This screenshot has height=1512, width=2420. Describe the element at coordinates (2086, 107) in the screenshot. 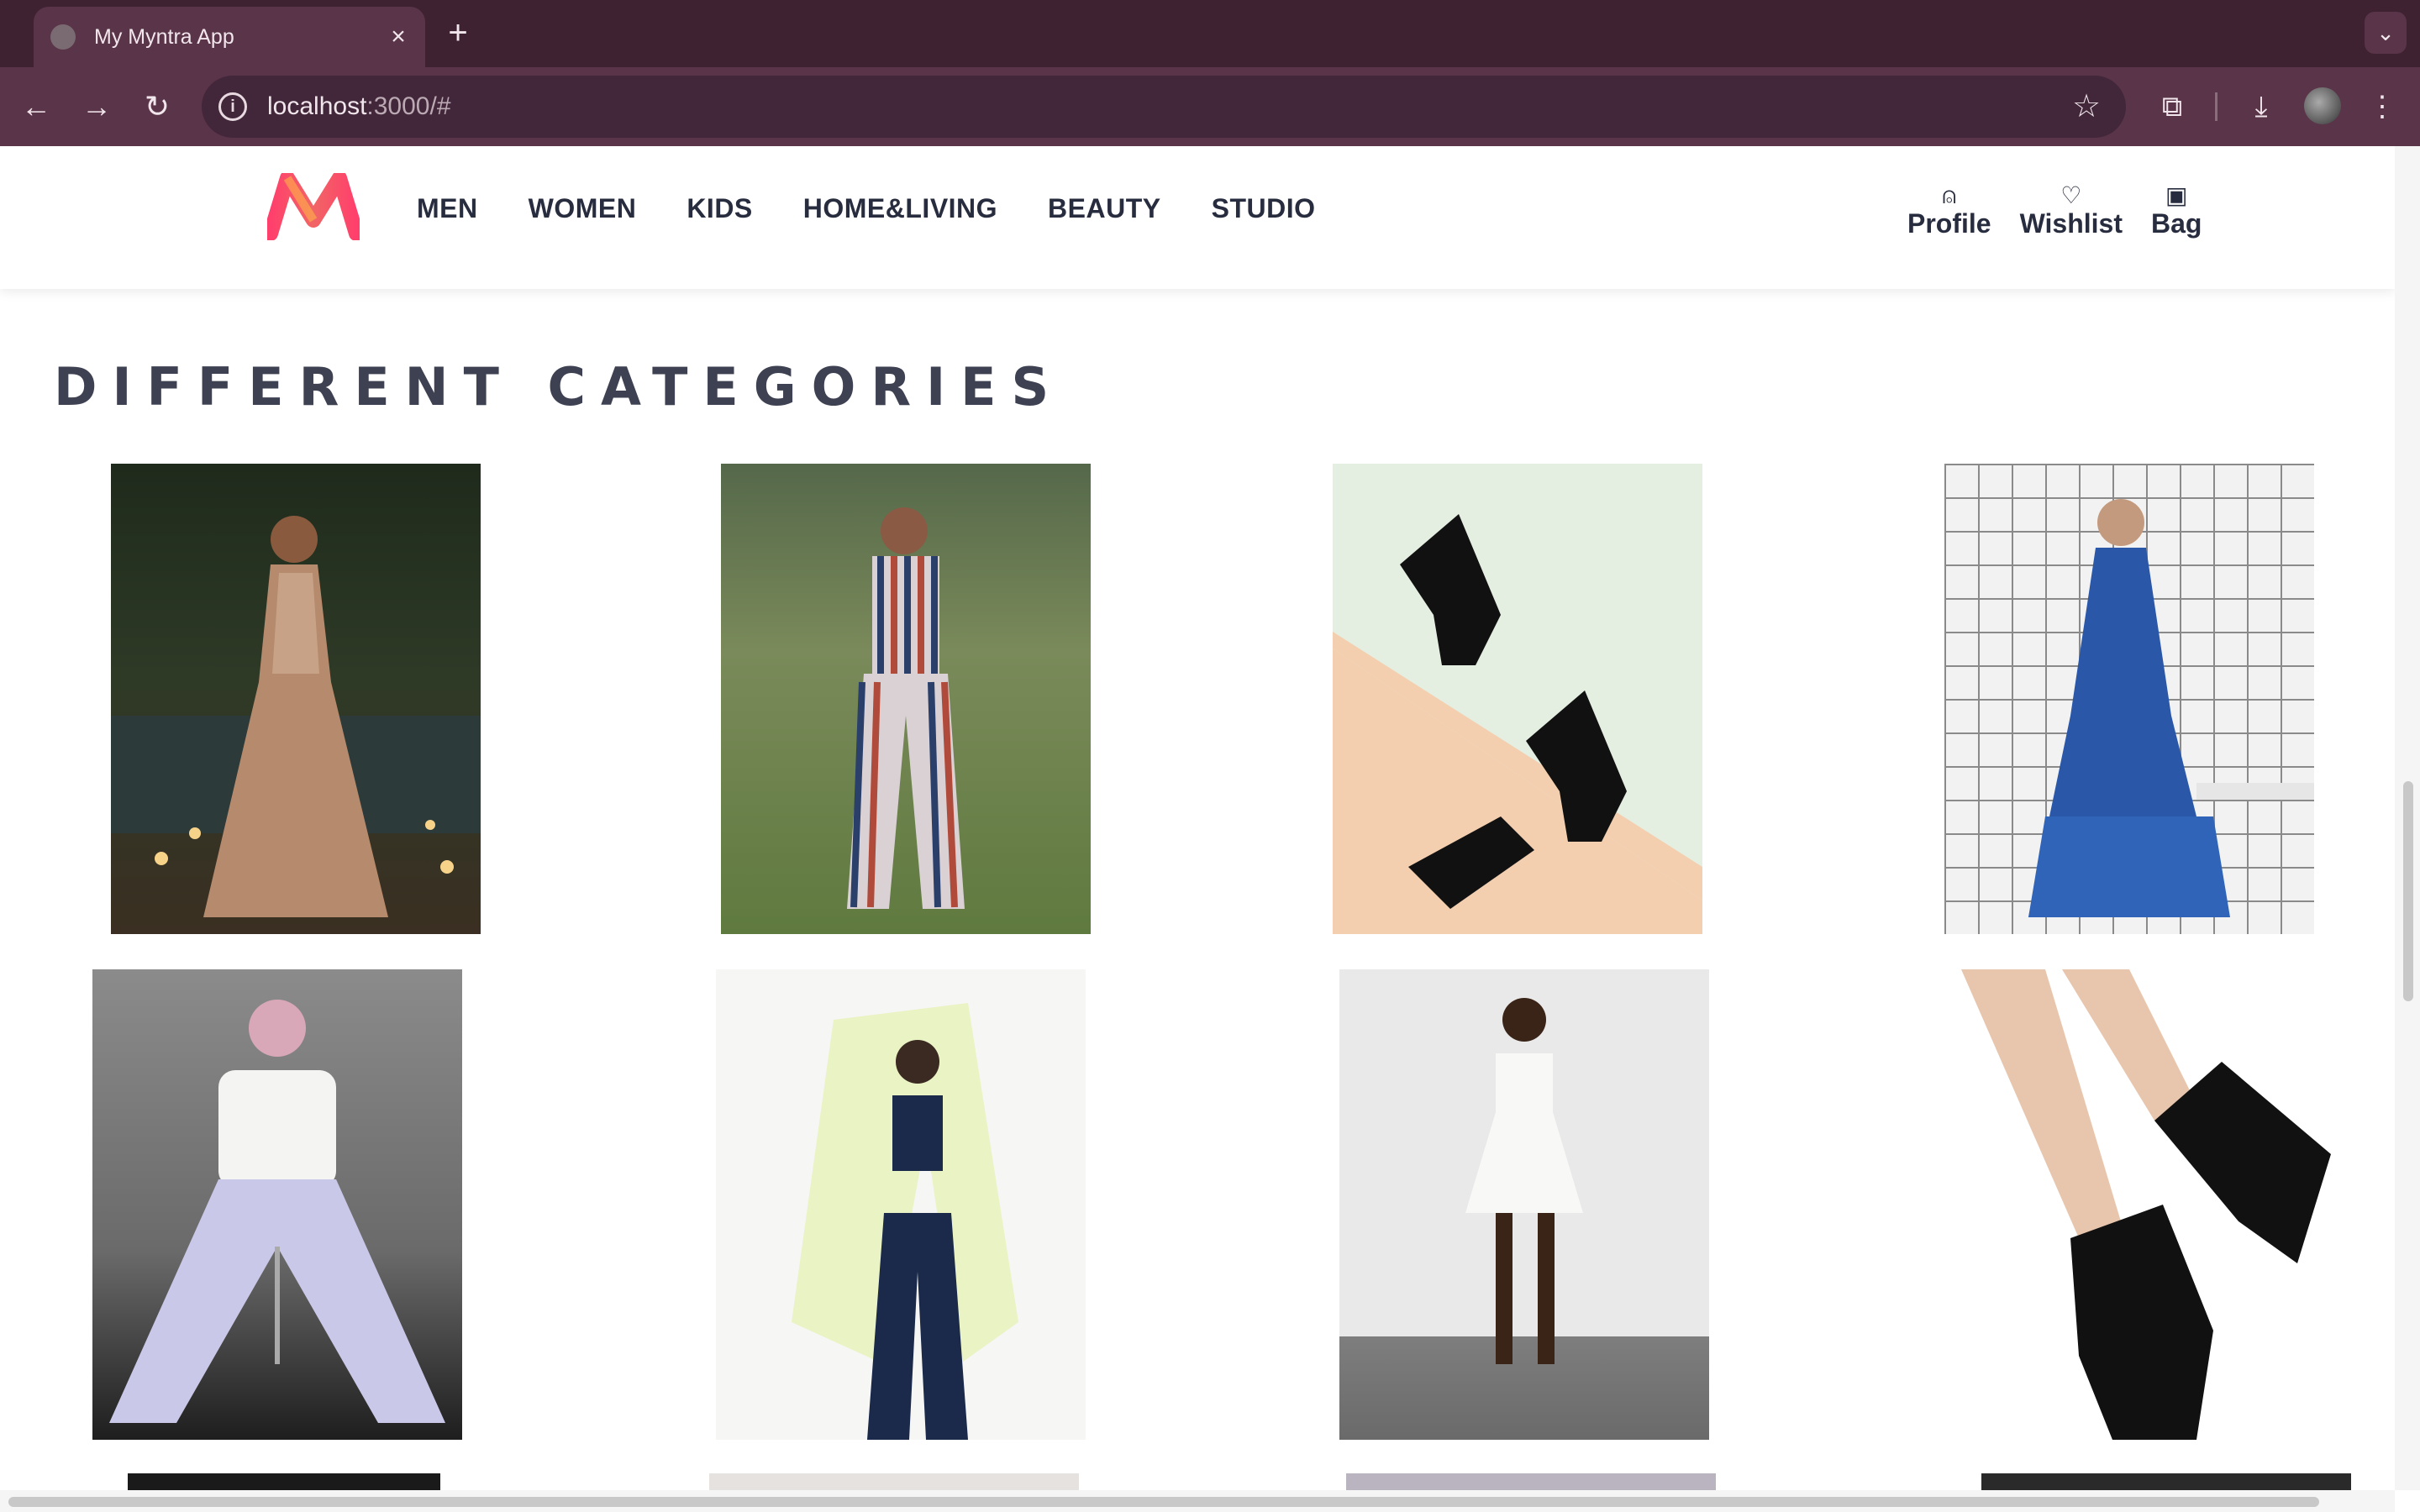

I see `bookmark-star-icon: ☆` at that location.